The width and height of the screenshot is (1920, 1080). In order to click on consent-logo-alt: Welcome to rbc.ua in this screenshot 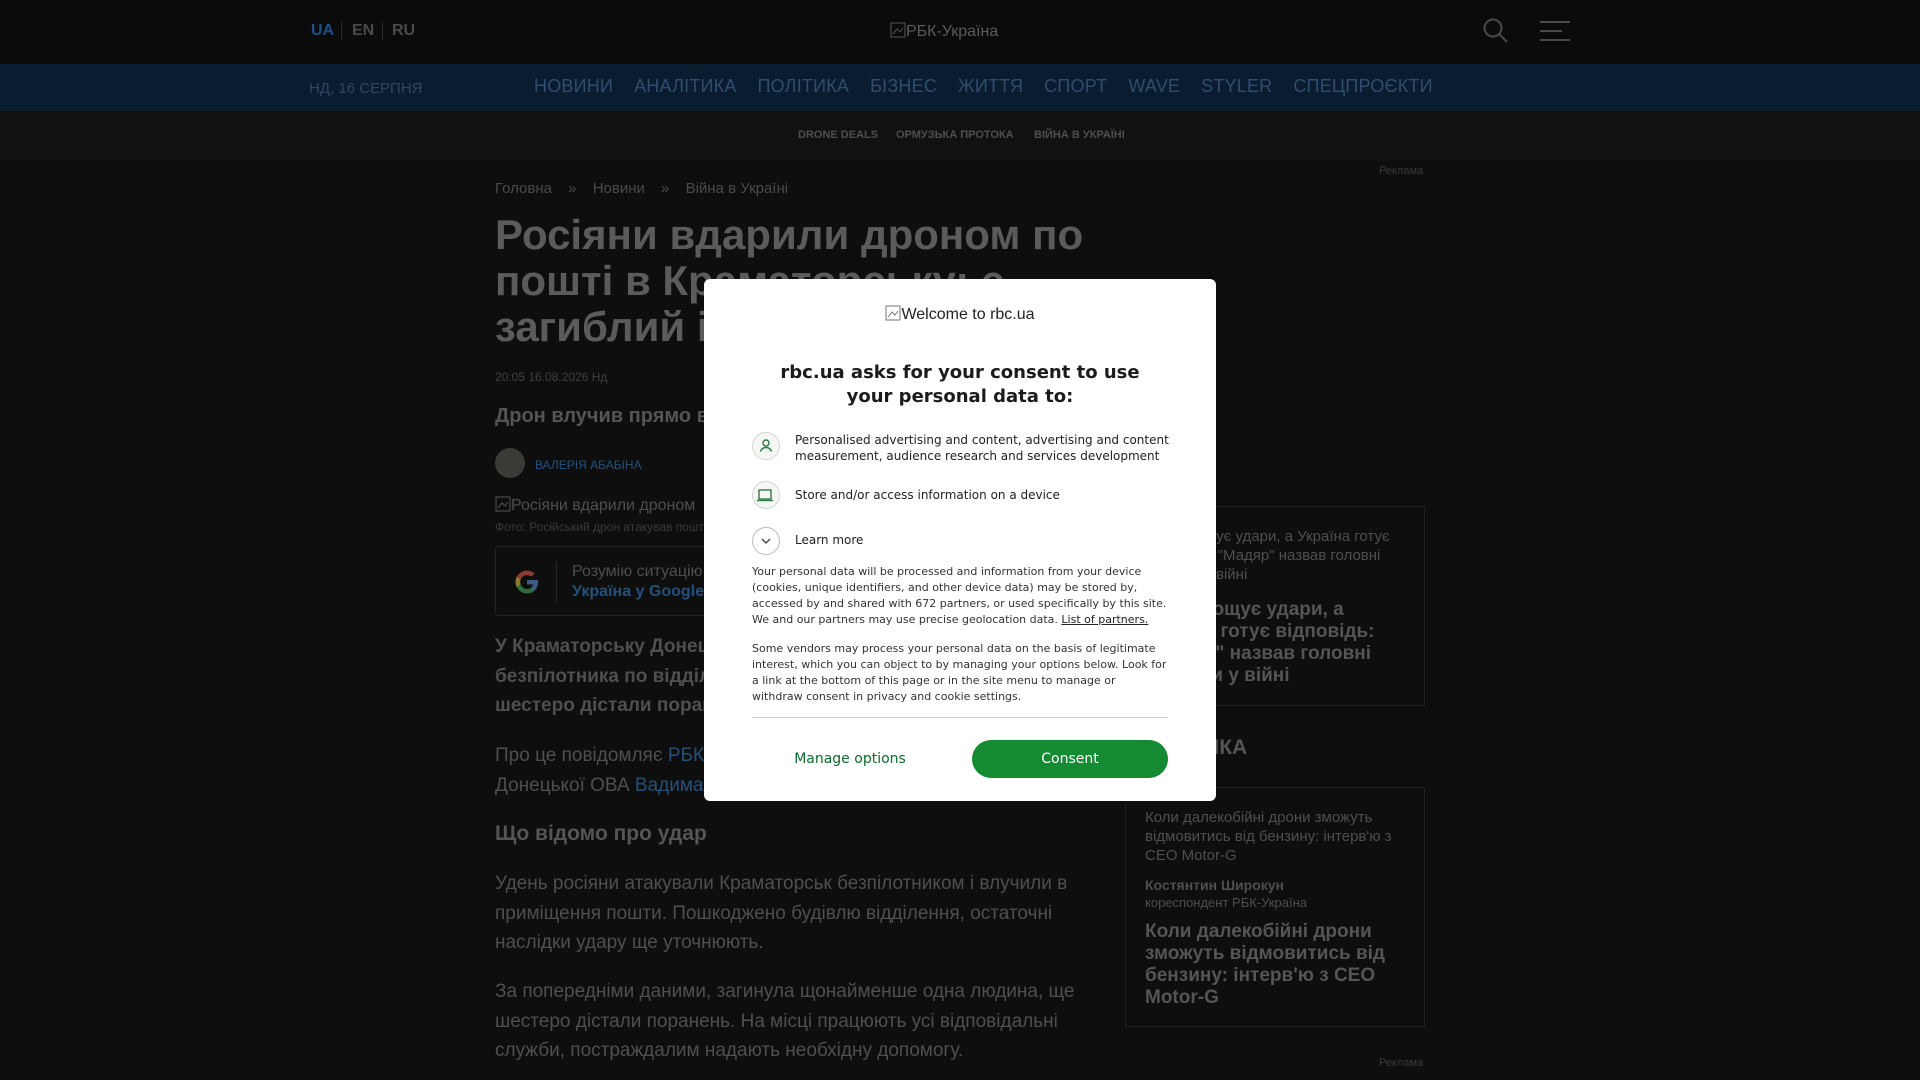, I will do `click(968, 314)`.